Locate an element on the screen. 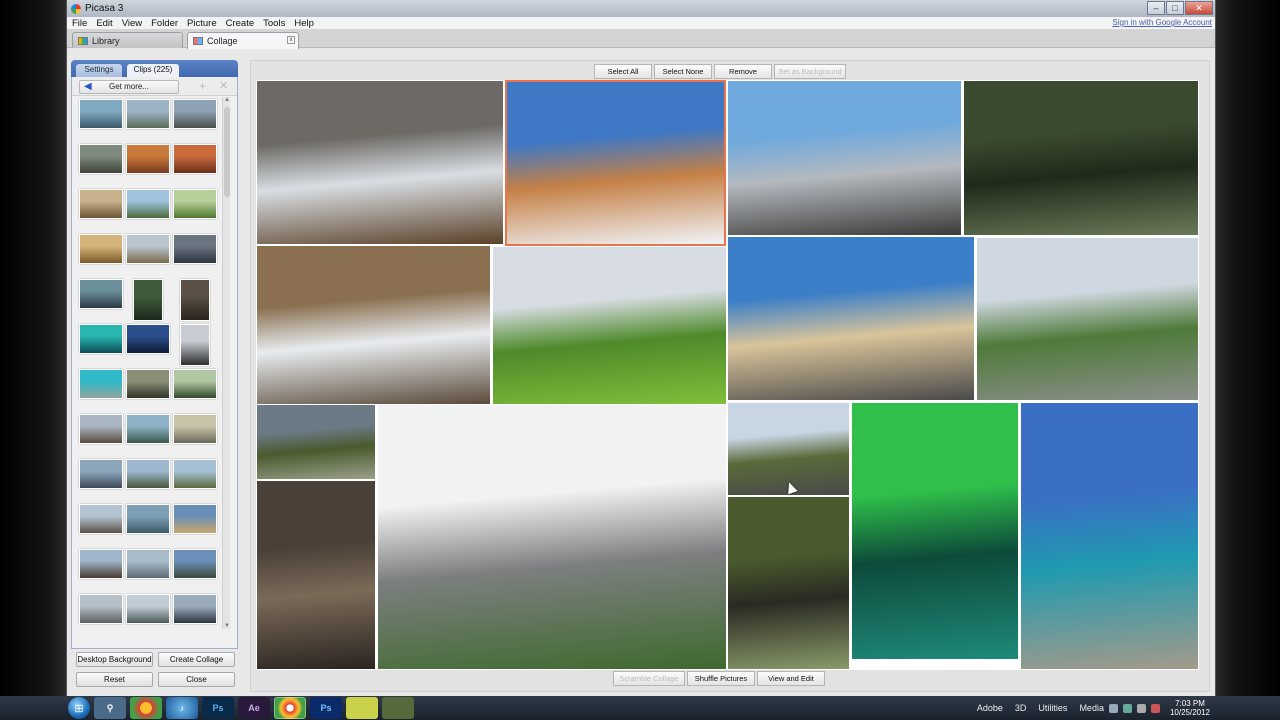 Image resolution: width=1280 pixels, height=720 pixels. collage-photo-waterfall-cliffs is located at coordinates (1087, 319).